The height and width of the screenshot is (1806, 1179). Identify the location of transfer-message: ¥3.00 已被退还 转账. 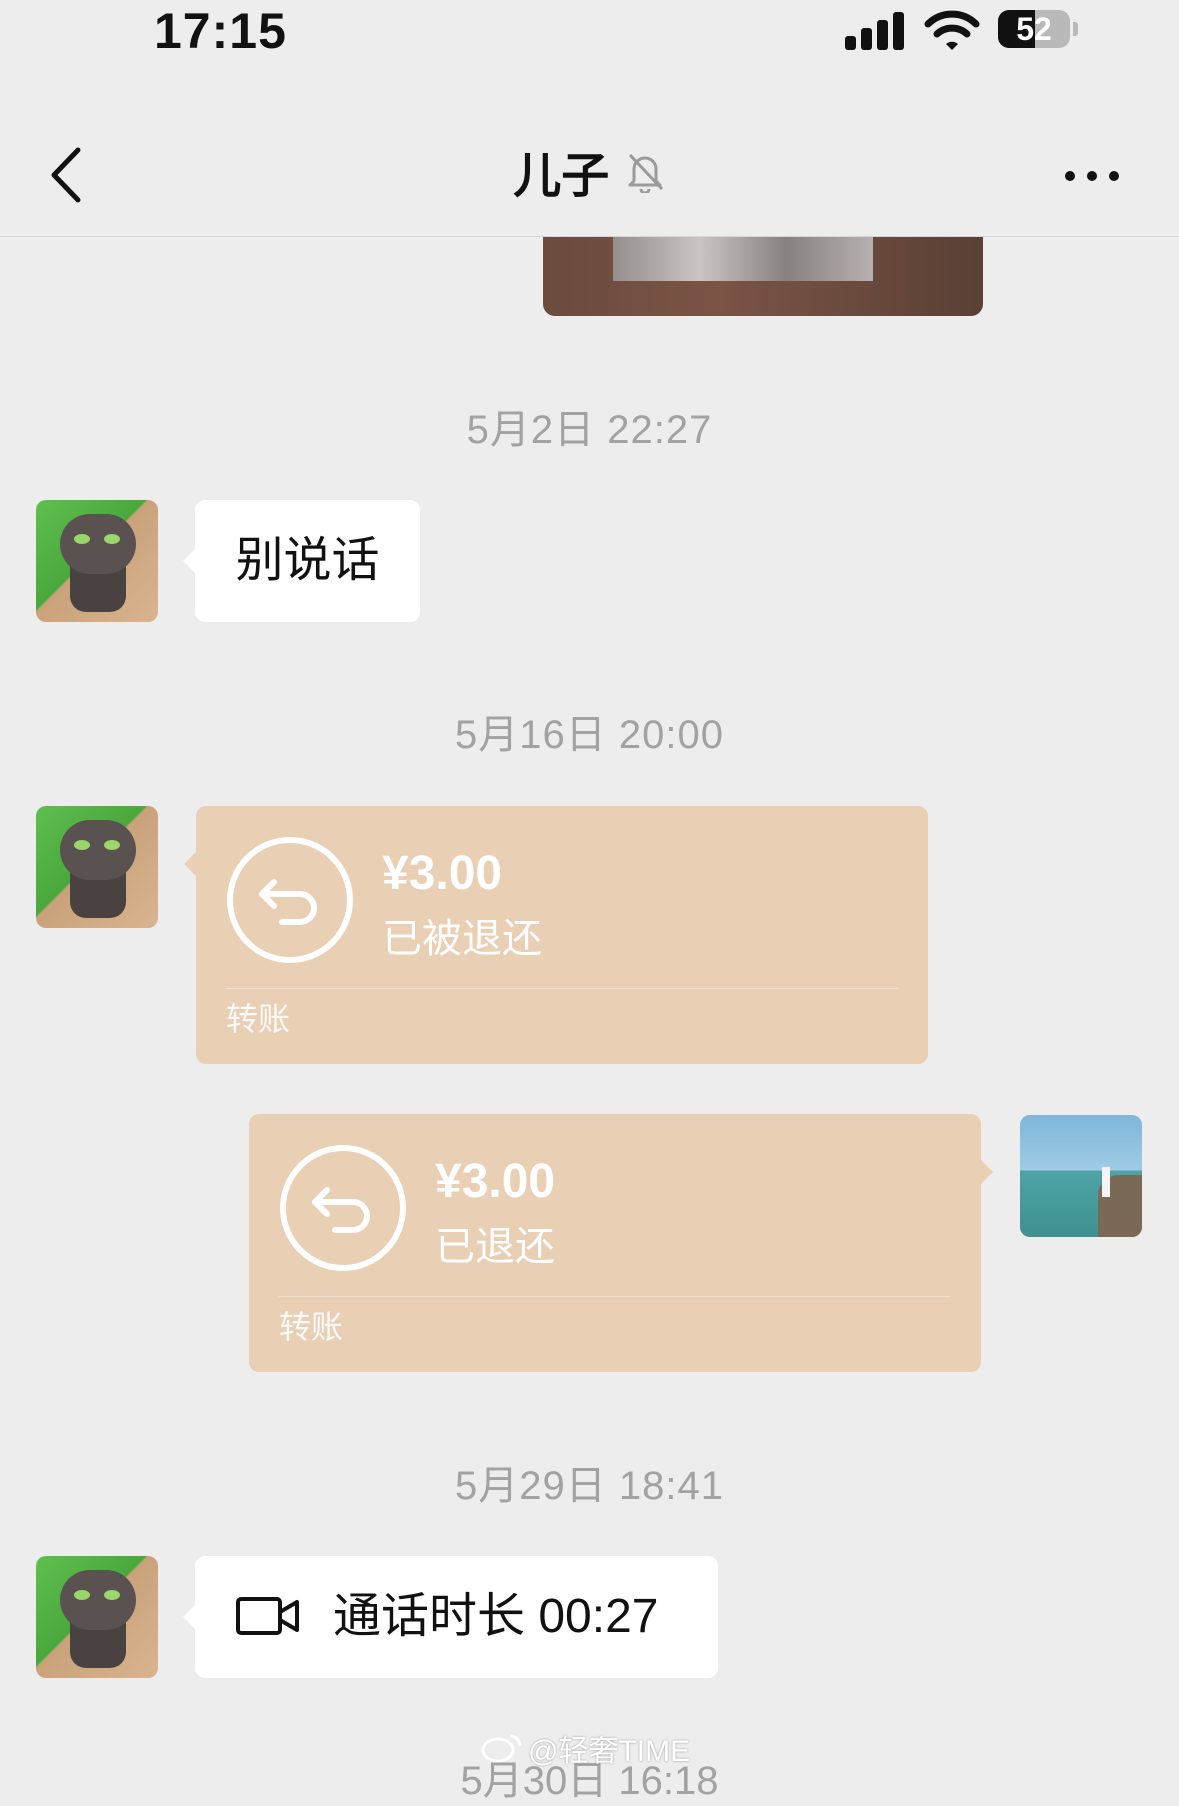
(556, 935).